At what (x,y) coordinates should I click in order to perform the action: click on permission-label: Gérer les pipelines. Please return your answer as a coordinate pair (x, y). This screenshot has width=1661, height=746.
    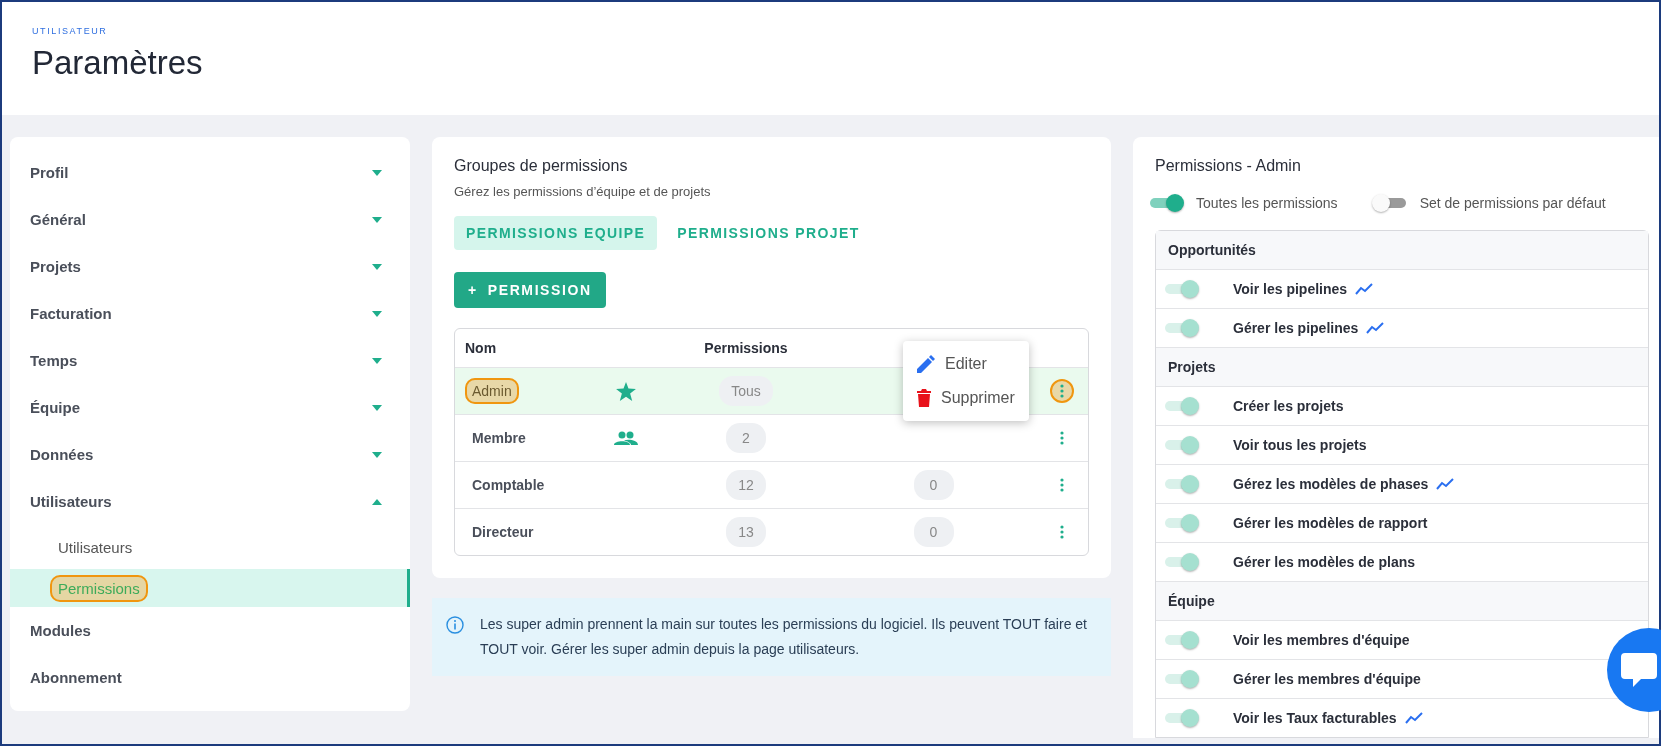
    Looking at the image, I should click on (1296, 328).